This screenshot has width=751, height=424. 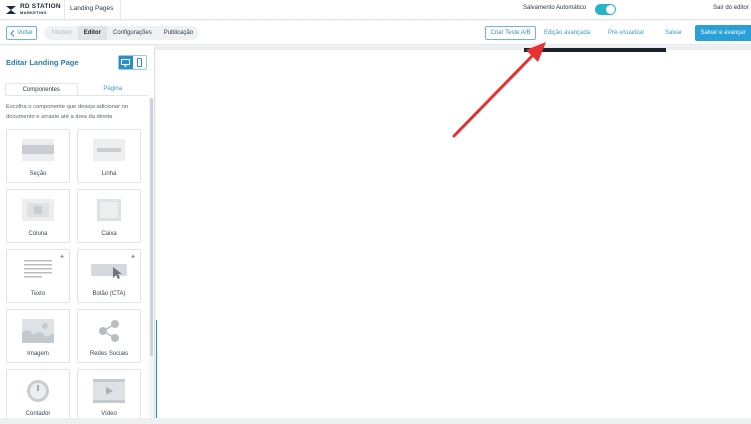 I want to click on logo-subtext: MARKETING, so click(x=33, y=12).